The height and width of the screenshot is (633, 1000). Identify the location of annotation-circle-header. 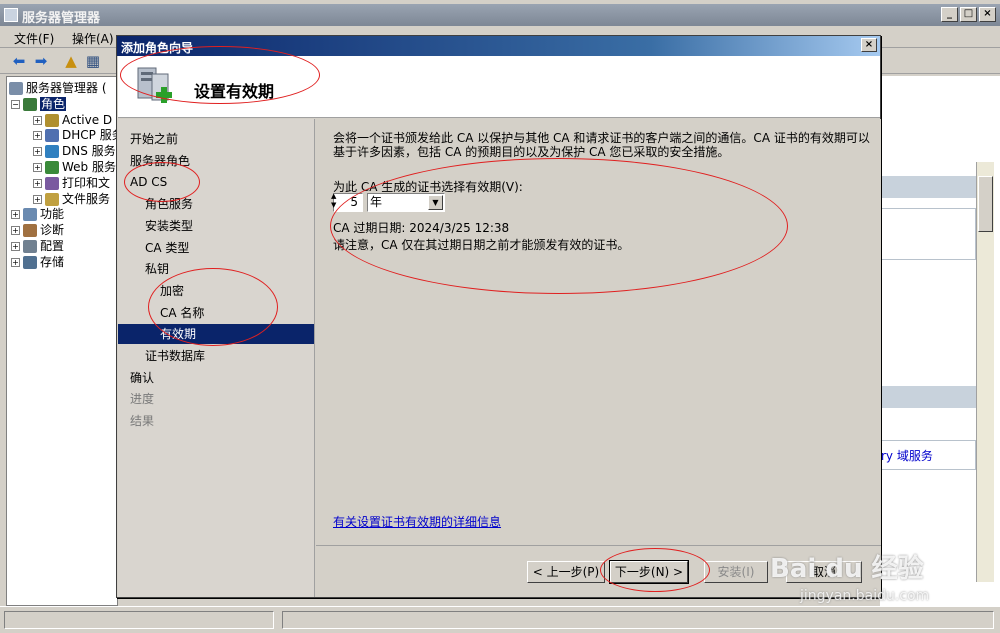
(220, 75).